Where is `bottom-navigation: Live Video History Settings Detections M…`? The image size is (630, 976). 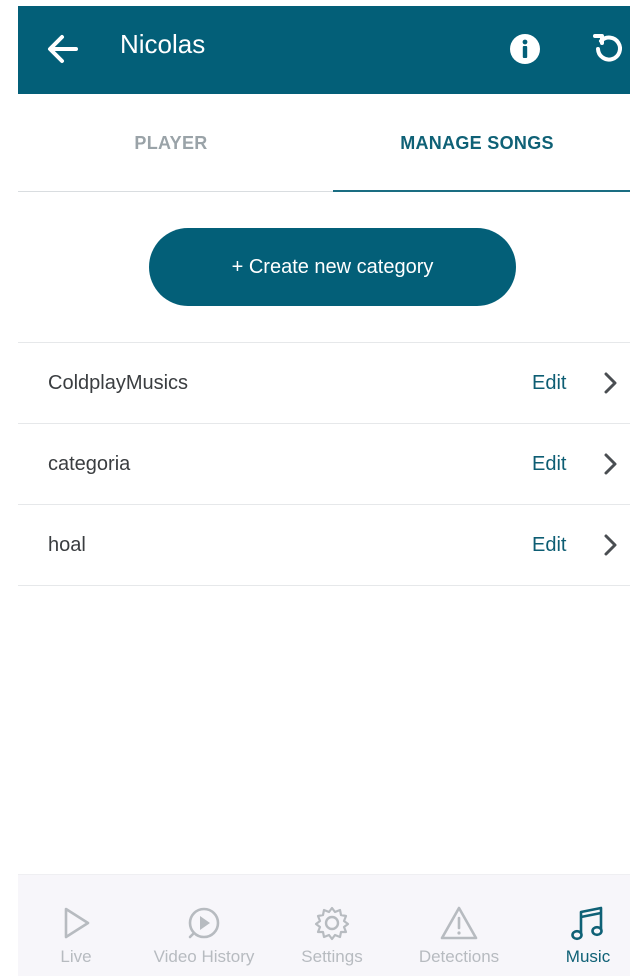
bottom-navigation: Live Video History Settings Detections M… is located at coordinates (324, 925).